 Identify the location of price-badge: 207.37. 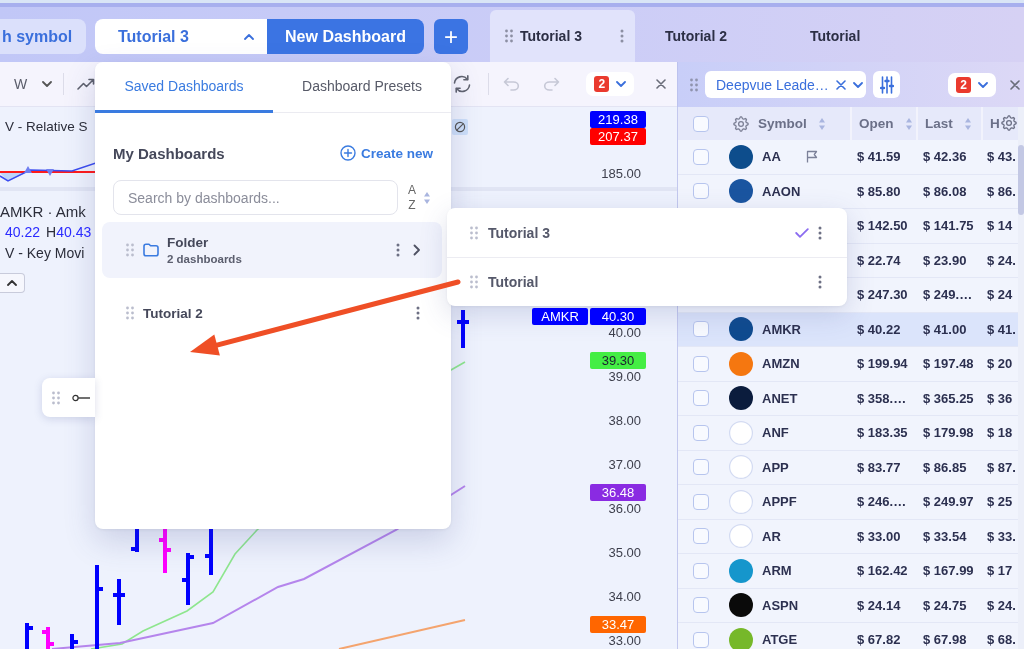
(618, 136).